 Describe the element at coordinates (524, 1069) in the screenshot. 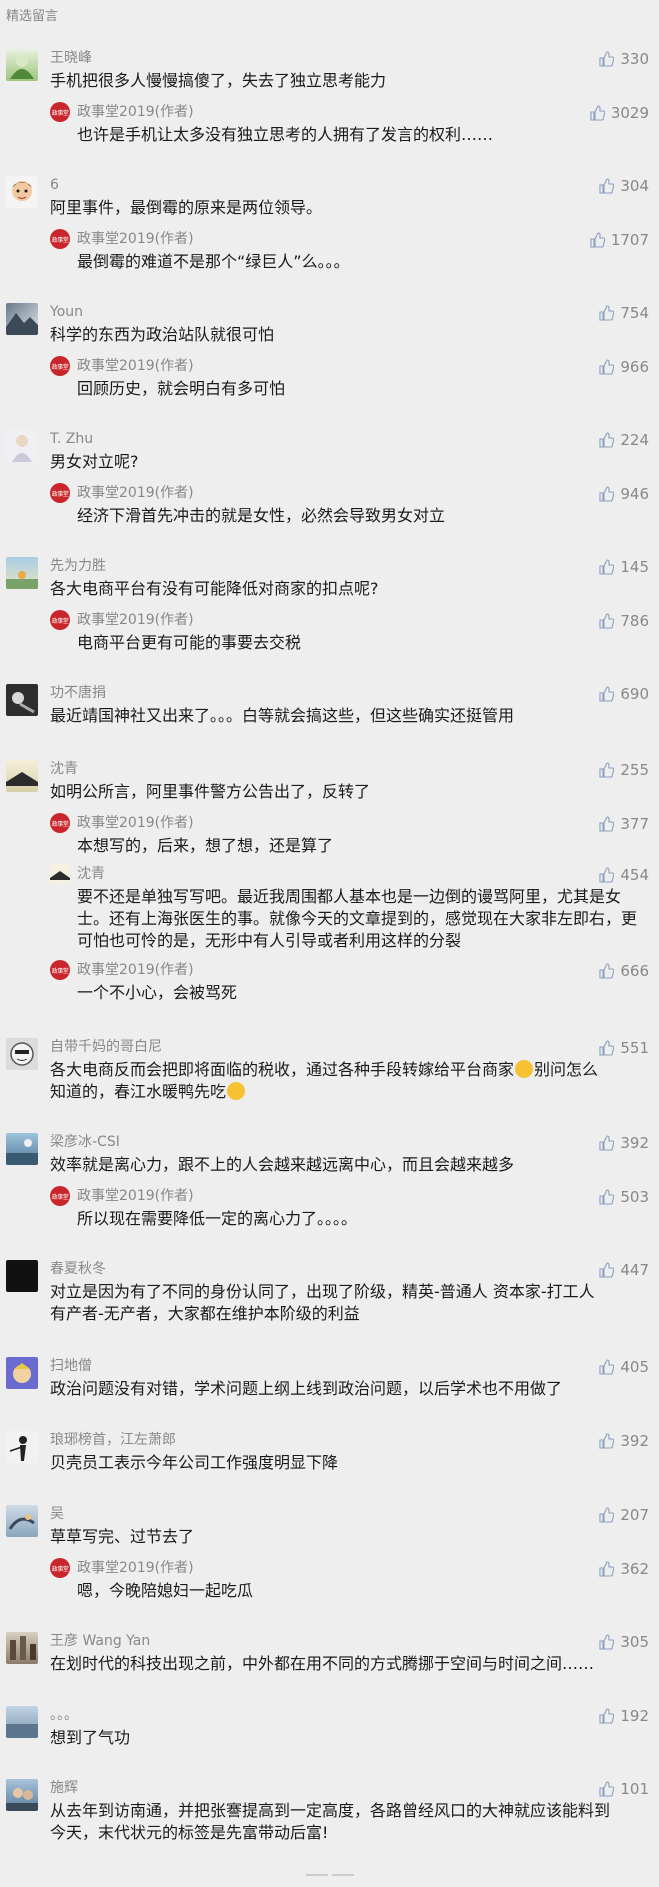

I see `cat-face-emoji-icon` at that location.